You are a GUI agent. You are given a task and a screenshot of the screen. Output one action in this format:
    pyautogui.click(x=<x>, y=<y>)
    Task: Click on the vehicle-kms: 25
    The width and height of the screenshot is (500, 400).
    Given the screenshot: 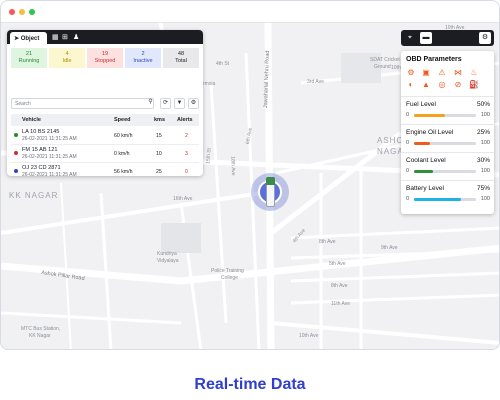 What is the action you would take?
    pyautogui.click(x=159, y=172)
    